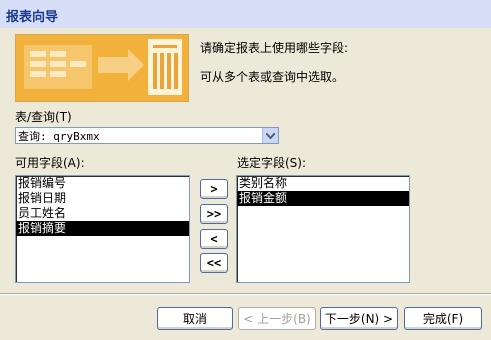 Image resolution: width=491 pixels, height=340 pixels. What do you see at coordinates (102, 213) in the screenshot?
I see `list-item: 员工姓名` at bounding box center [102, 213].